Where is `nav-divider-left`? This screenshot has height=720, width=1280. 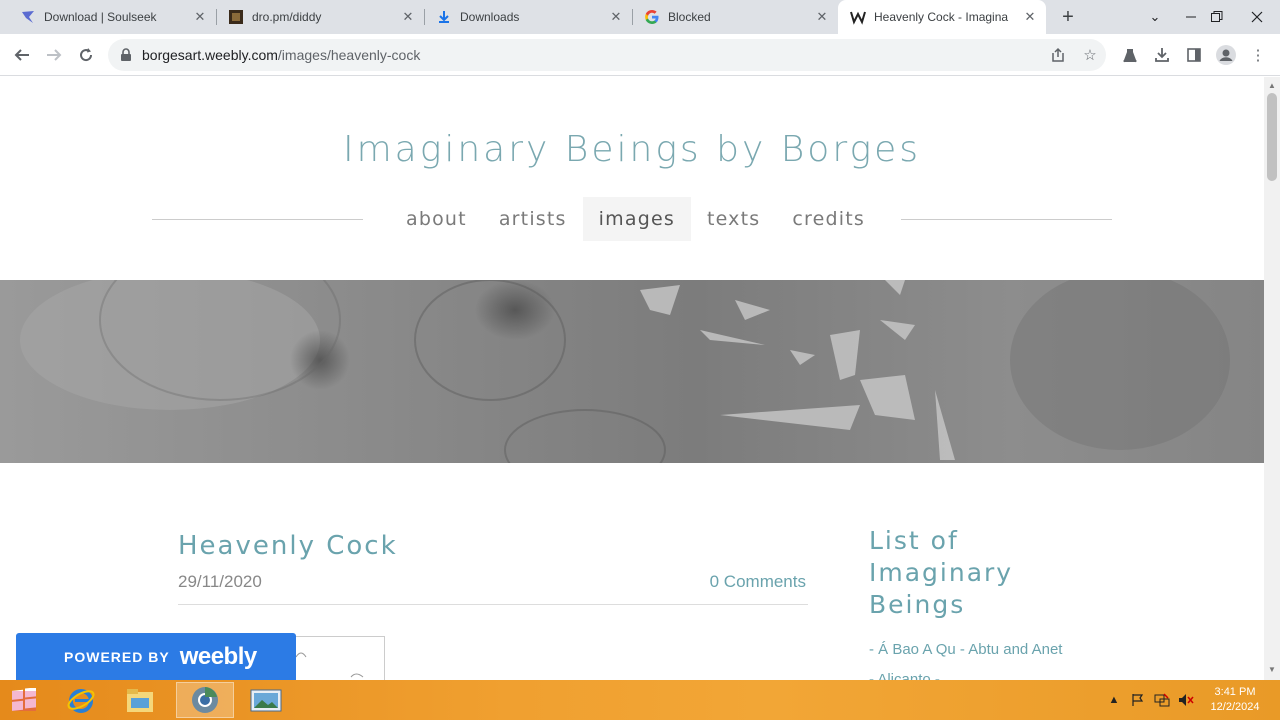 nav-divider-left is located at coordinates (257, 219).